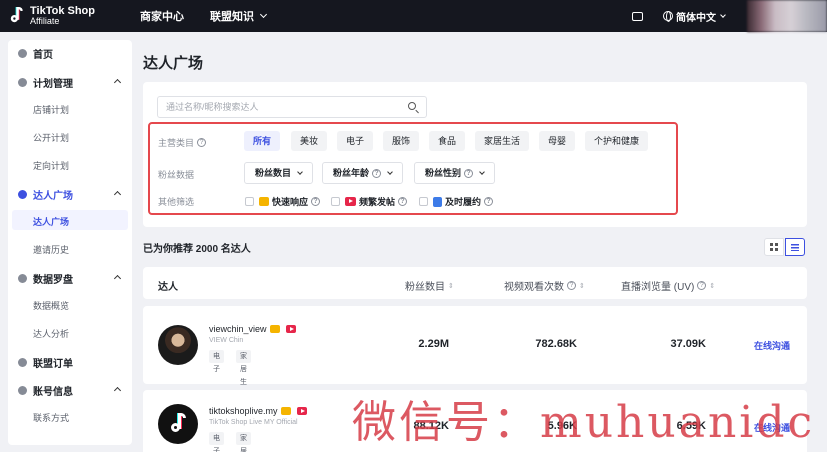  Describe the element at coordinates (197, 249) in the screenshot. I see `recommendation-count: 已为你推荐 2000 名达人` at that location.